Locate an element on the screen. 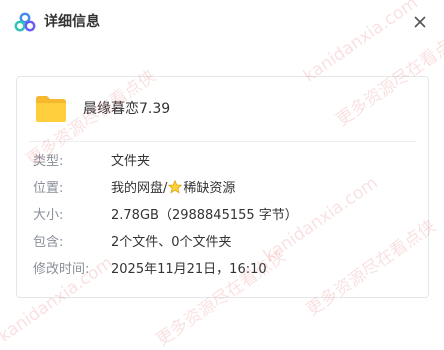 The height and width of the screenshot is (350, 444). close-icon is located at coordinates (420, 22).